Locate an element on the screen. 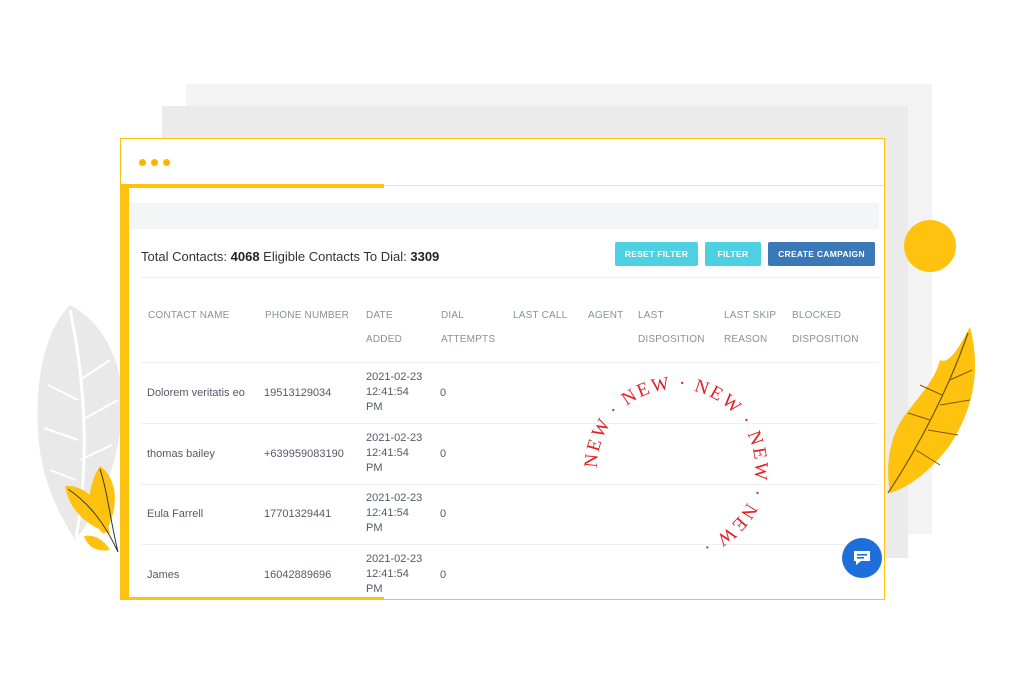 This screenshot has height=680, width=1024. cell-contact-name: Eula Farrell is located at coordinates (175, 514).